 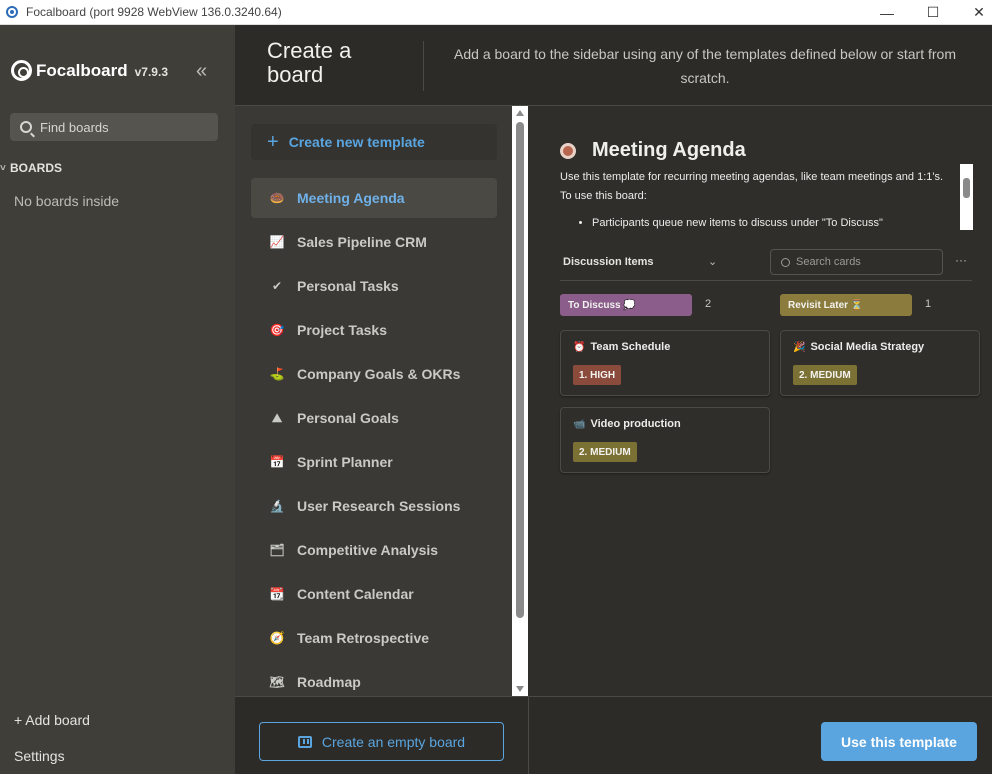 I want to click on template-item: ⛳ Company Goals & OKRs, so click(x=374, y=374).